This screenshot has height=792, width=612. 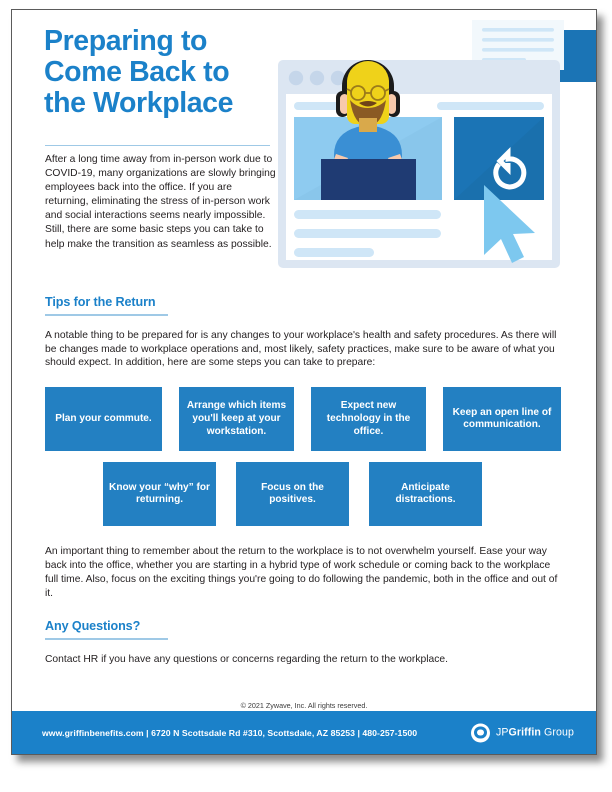 What do you see at coordinates (502, 732) in the screenshot?
I see `logo-prefix: JP` at bounding box center [502, 732].